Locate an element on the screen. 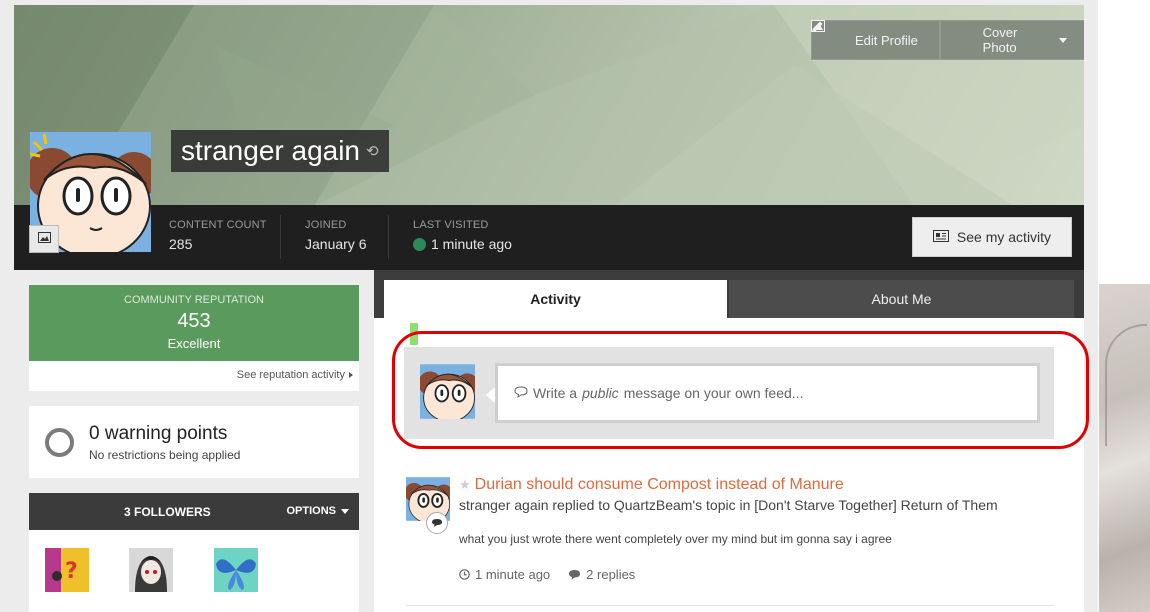 The width and height of the screenshot is (1150, 612). stat-value: January 6 is located at coordinates (336, 244).